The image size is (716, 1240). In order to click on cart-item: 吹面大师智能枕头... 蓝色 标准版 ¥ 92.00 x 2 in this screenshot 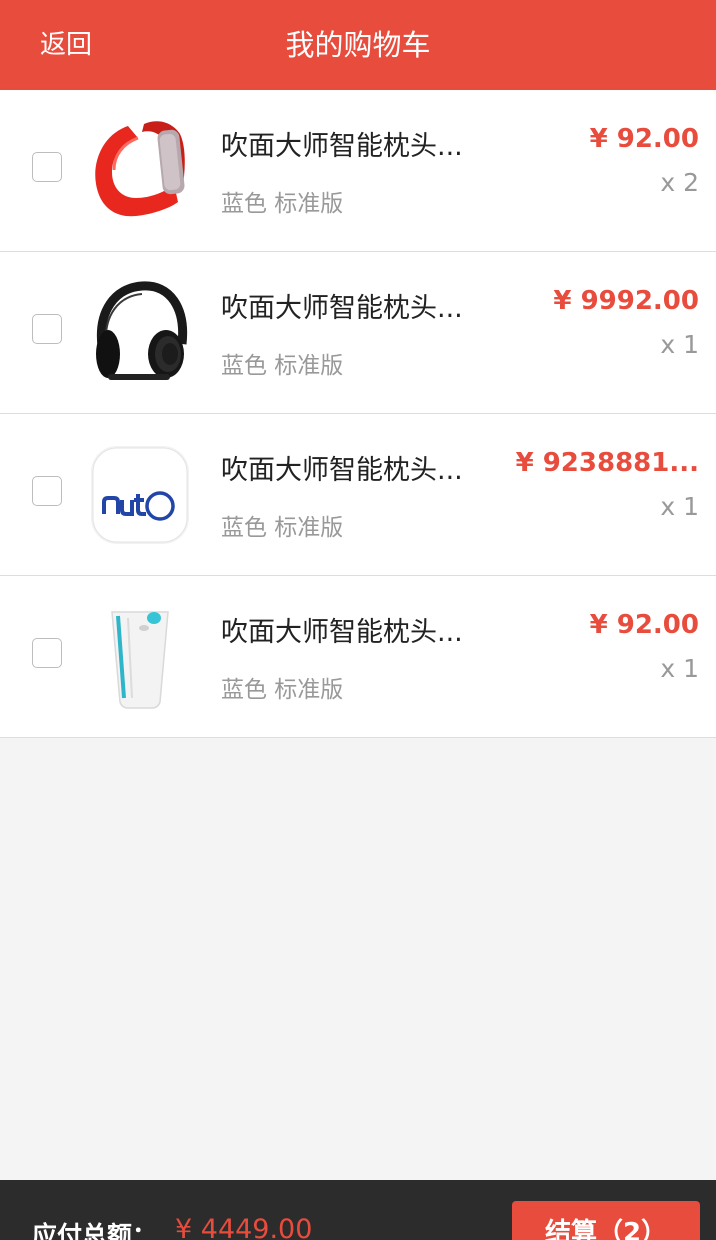, I will do `click(358, 171)`.